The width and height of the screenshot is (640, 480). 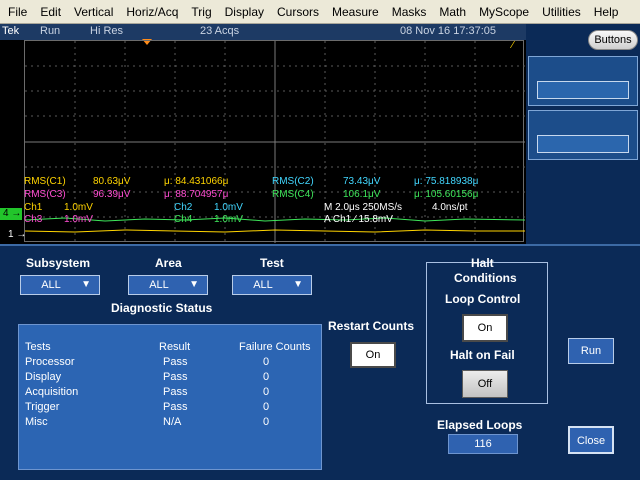 I want to click on menu-horiz-acq: Horiz/Acq, so click(x=152, y=12).